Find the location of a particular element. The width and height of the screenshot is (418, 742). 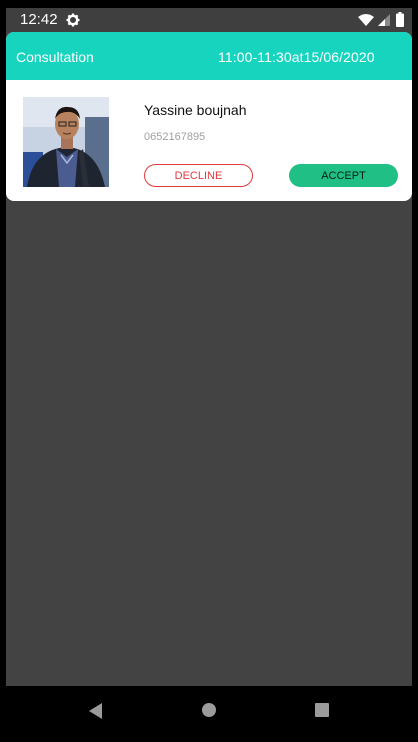

signal-icon is located at coordinates (384, 20).